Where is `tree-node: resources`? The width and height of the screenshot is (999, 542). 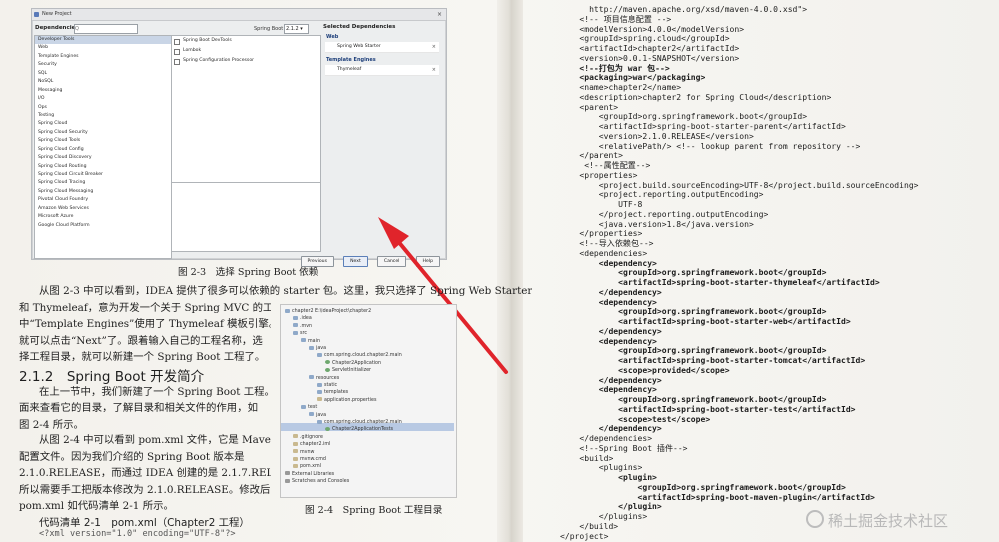 tree-node: resources is located at coordinates (324, 378).